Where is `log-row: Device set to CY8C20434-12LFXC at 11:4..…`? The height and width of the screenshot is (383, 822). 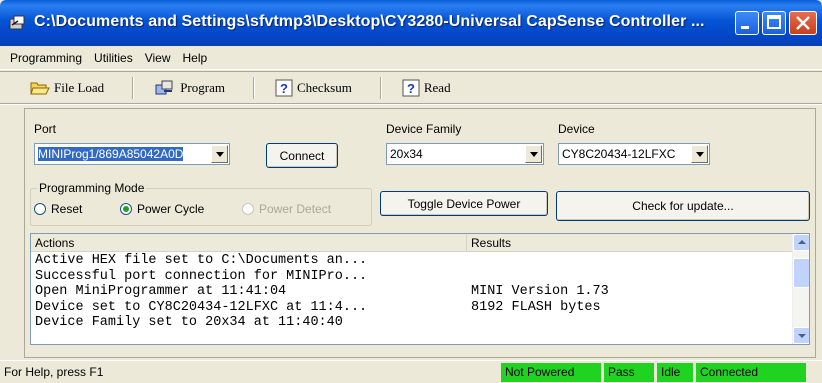 log-row: Device set to CY8C20434-12LFXC at 11:4..… is located at coordinates (412, 308).